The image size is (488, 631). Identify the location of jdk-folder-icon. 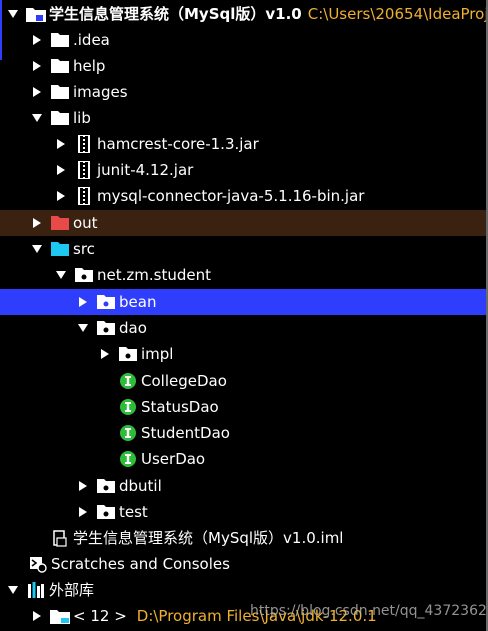
(60, 616).